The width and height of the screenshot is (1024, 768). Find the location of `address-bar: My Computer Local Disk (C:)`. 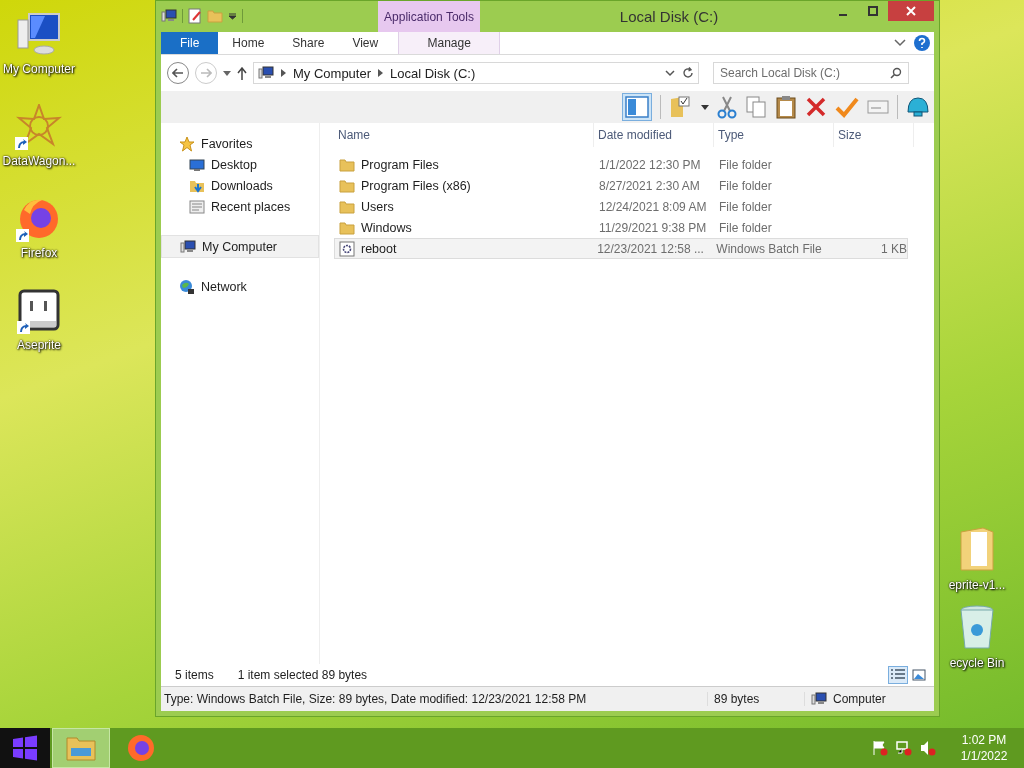

address-bar: My Computer Local Disk (C:) is located at coordinates (476, 73).